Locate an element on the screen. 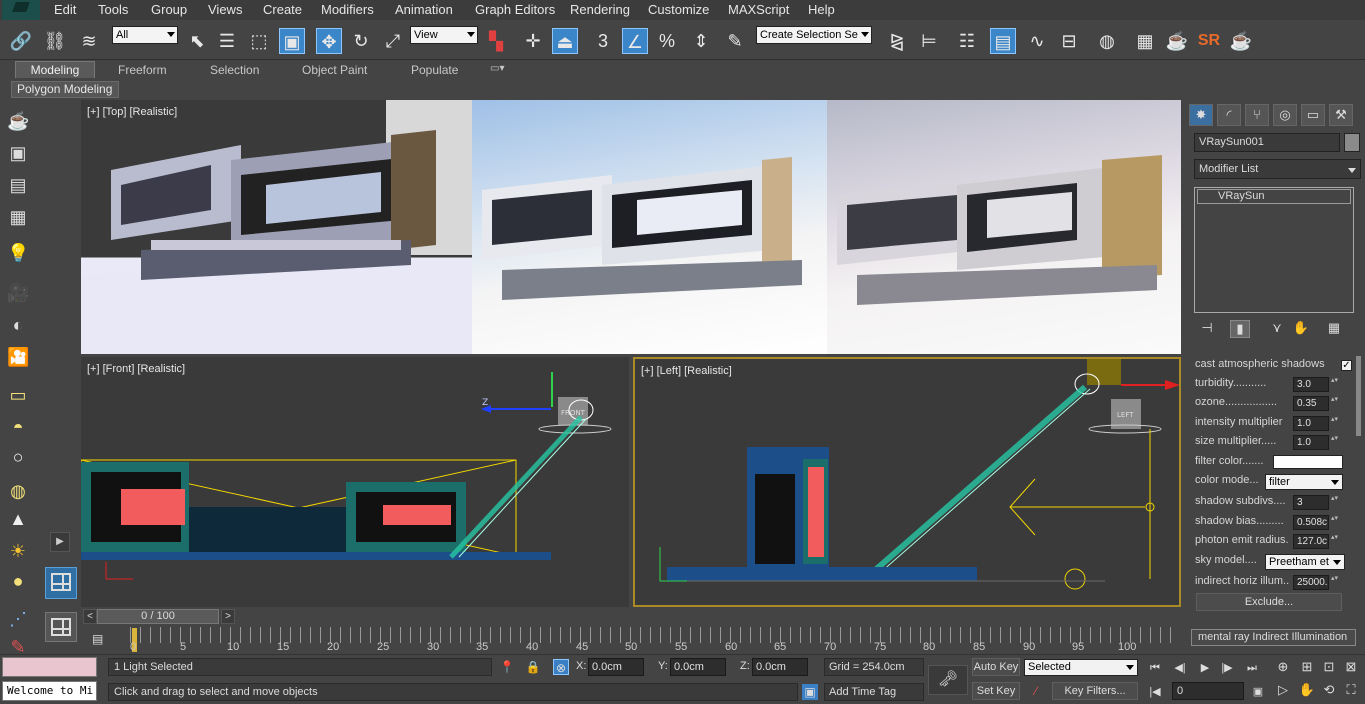 The image size is (1365, 704). dome-icon: ◓ is located at coordinates (18, 427).